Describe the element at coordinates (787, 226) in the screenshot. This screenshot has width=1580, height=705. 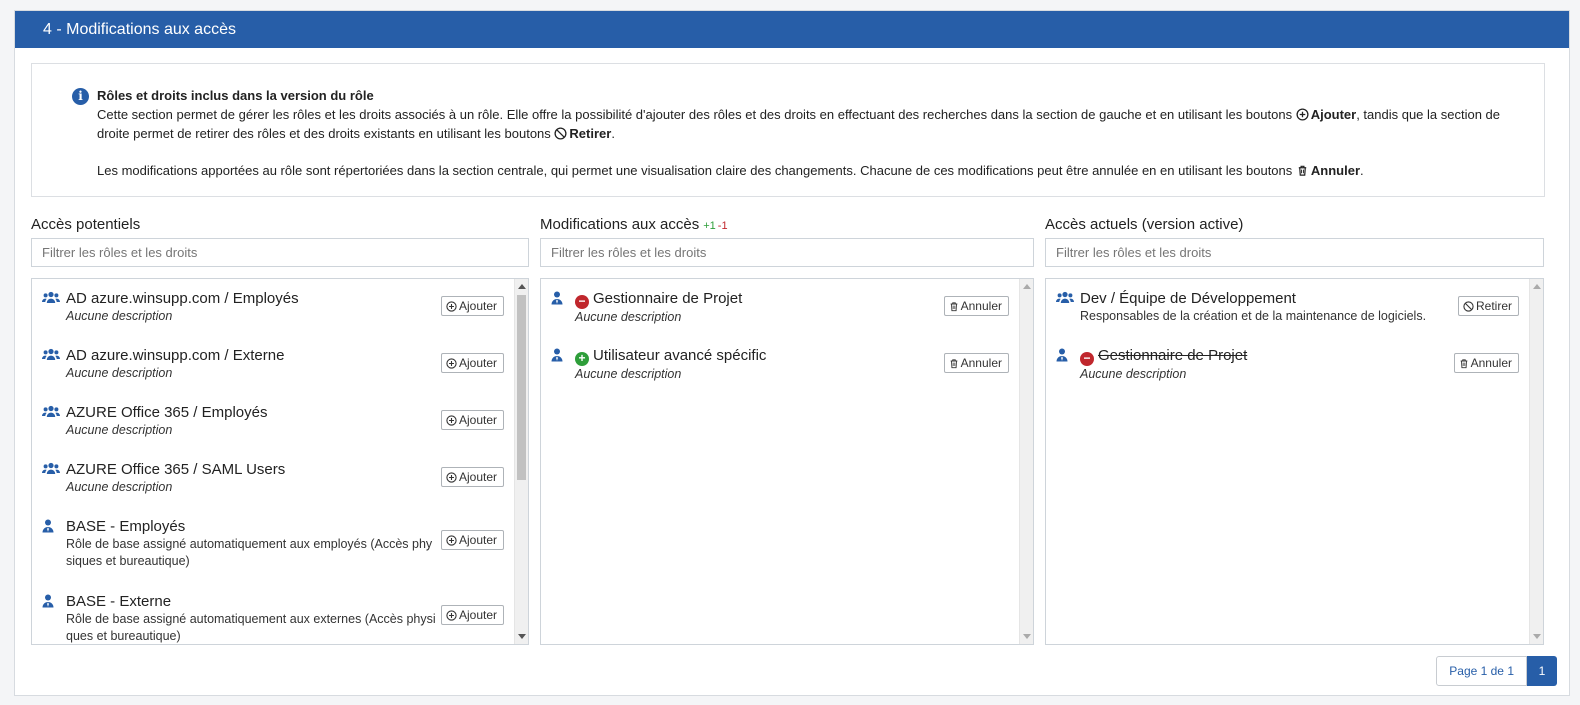
I see `changes-title: Modifications aux accès +1 -1` at that location.